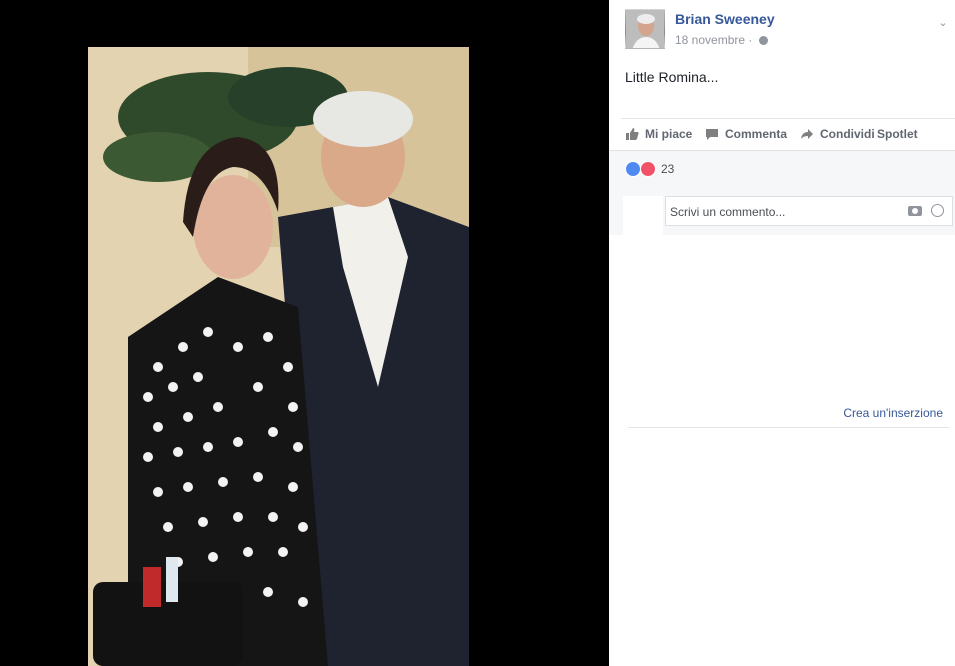  I want to click on post-actions: Mi piace Commenta Condividi Spotlet, so click(788, 134).